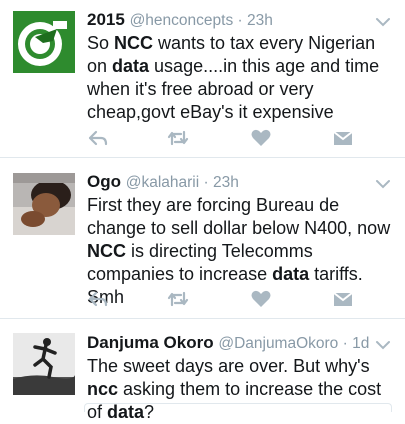  I want to click on user-handle: @DanjumaOkoro, so click(278, 343).